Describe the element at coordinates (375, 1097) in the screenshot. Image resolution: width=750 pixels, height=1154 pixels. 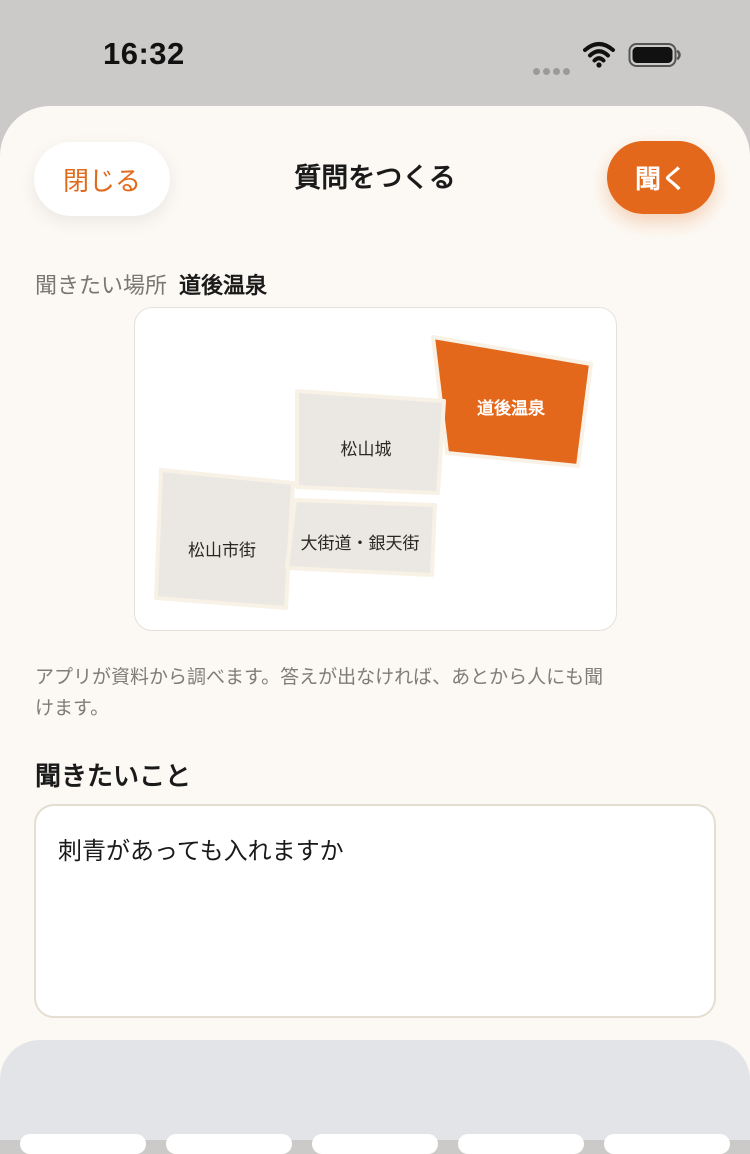
I see `keyboard` at that location.